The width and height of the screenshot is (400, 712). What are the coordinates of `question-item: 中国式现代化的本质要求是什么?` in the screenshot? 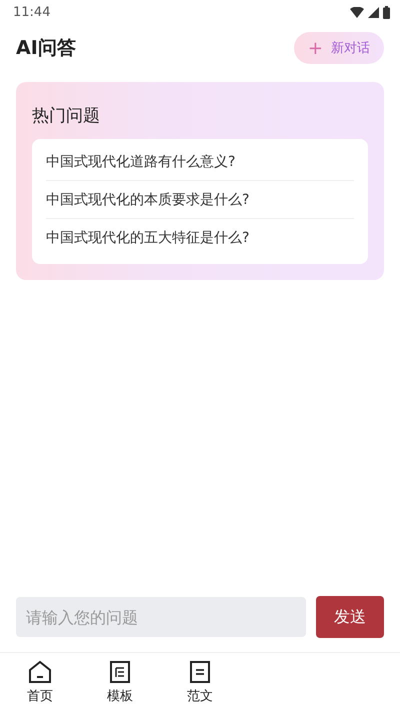 It's located at (200, 200).